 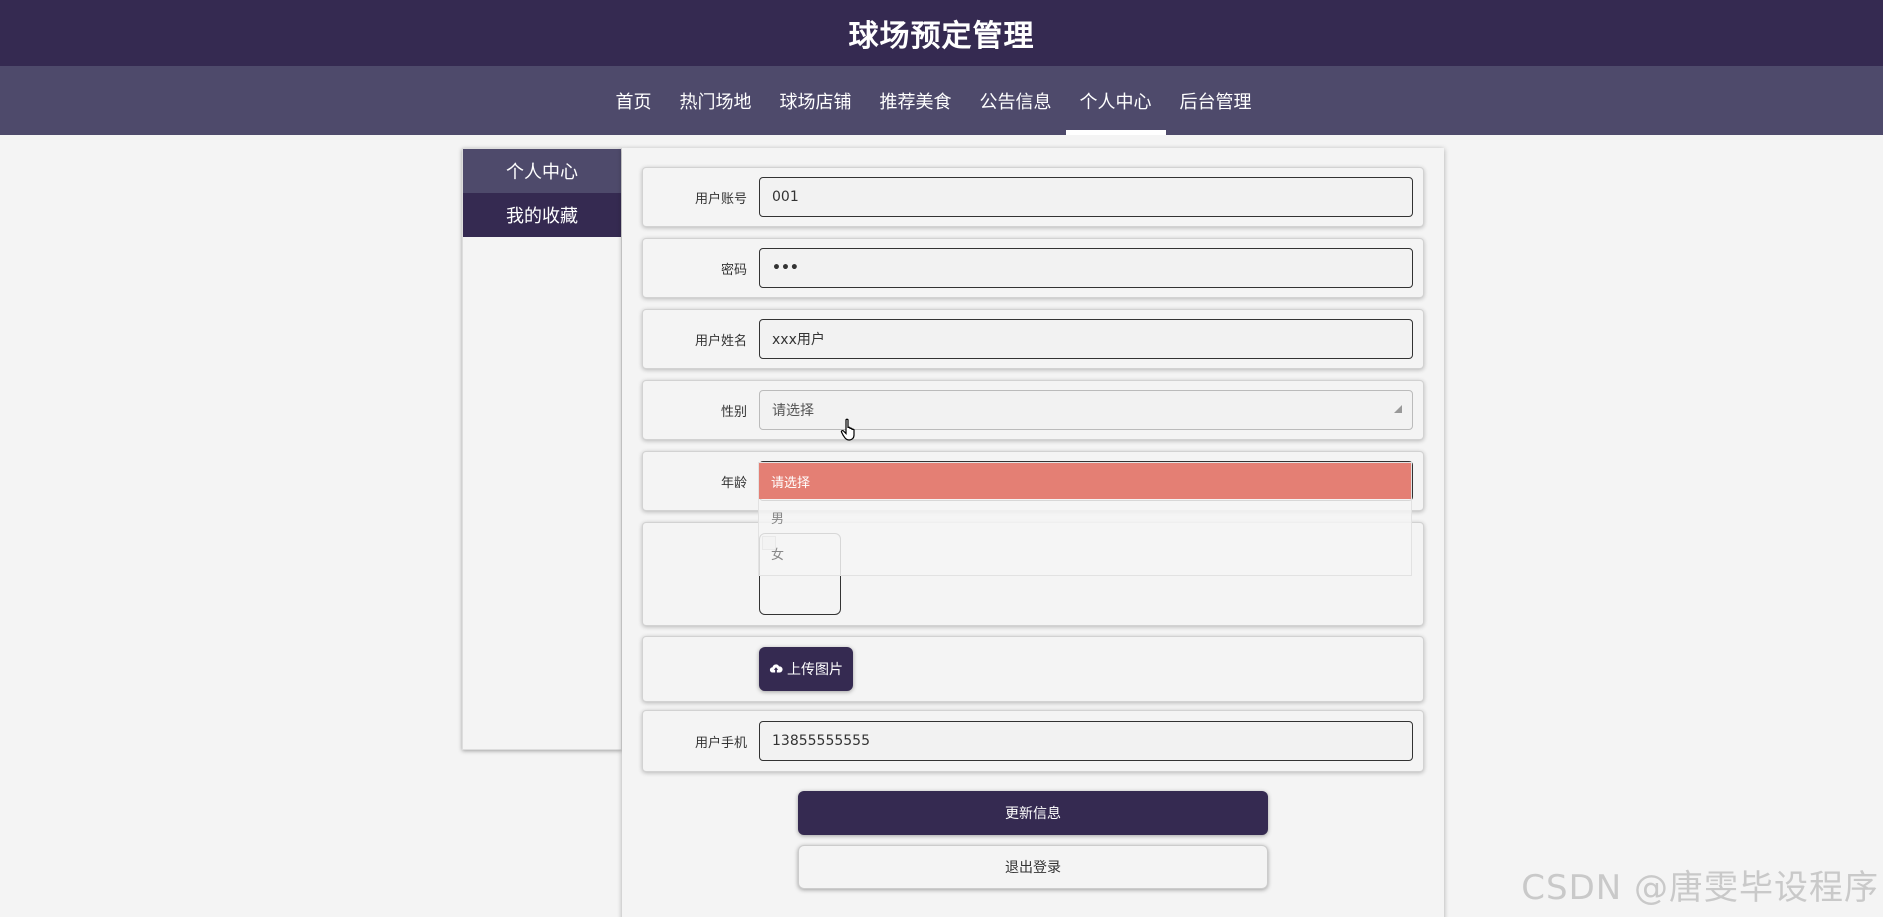 What do you see at coordinates (542, 171) in the screenshot?
I see `sidebar-item-personal-center: 个人中心` at bounding box center [542, 171].